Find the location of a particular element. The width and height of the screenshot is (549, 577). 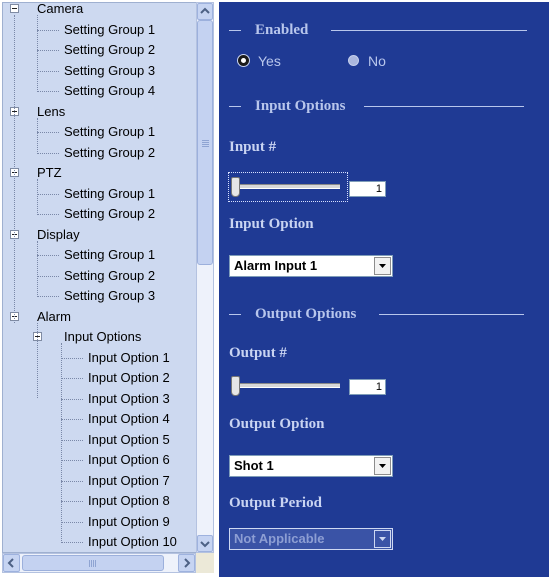

tree-item: Input Option 2 is located at coordinates (129, 378).